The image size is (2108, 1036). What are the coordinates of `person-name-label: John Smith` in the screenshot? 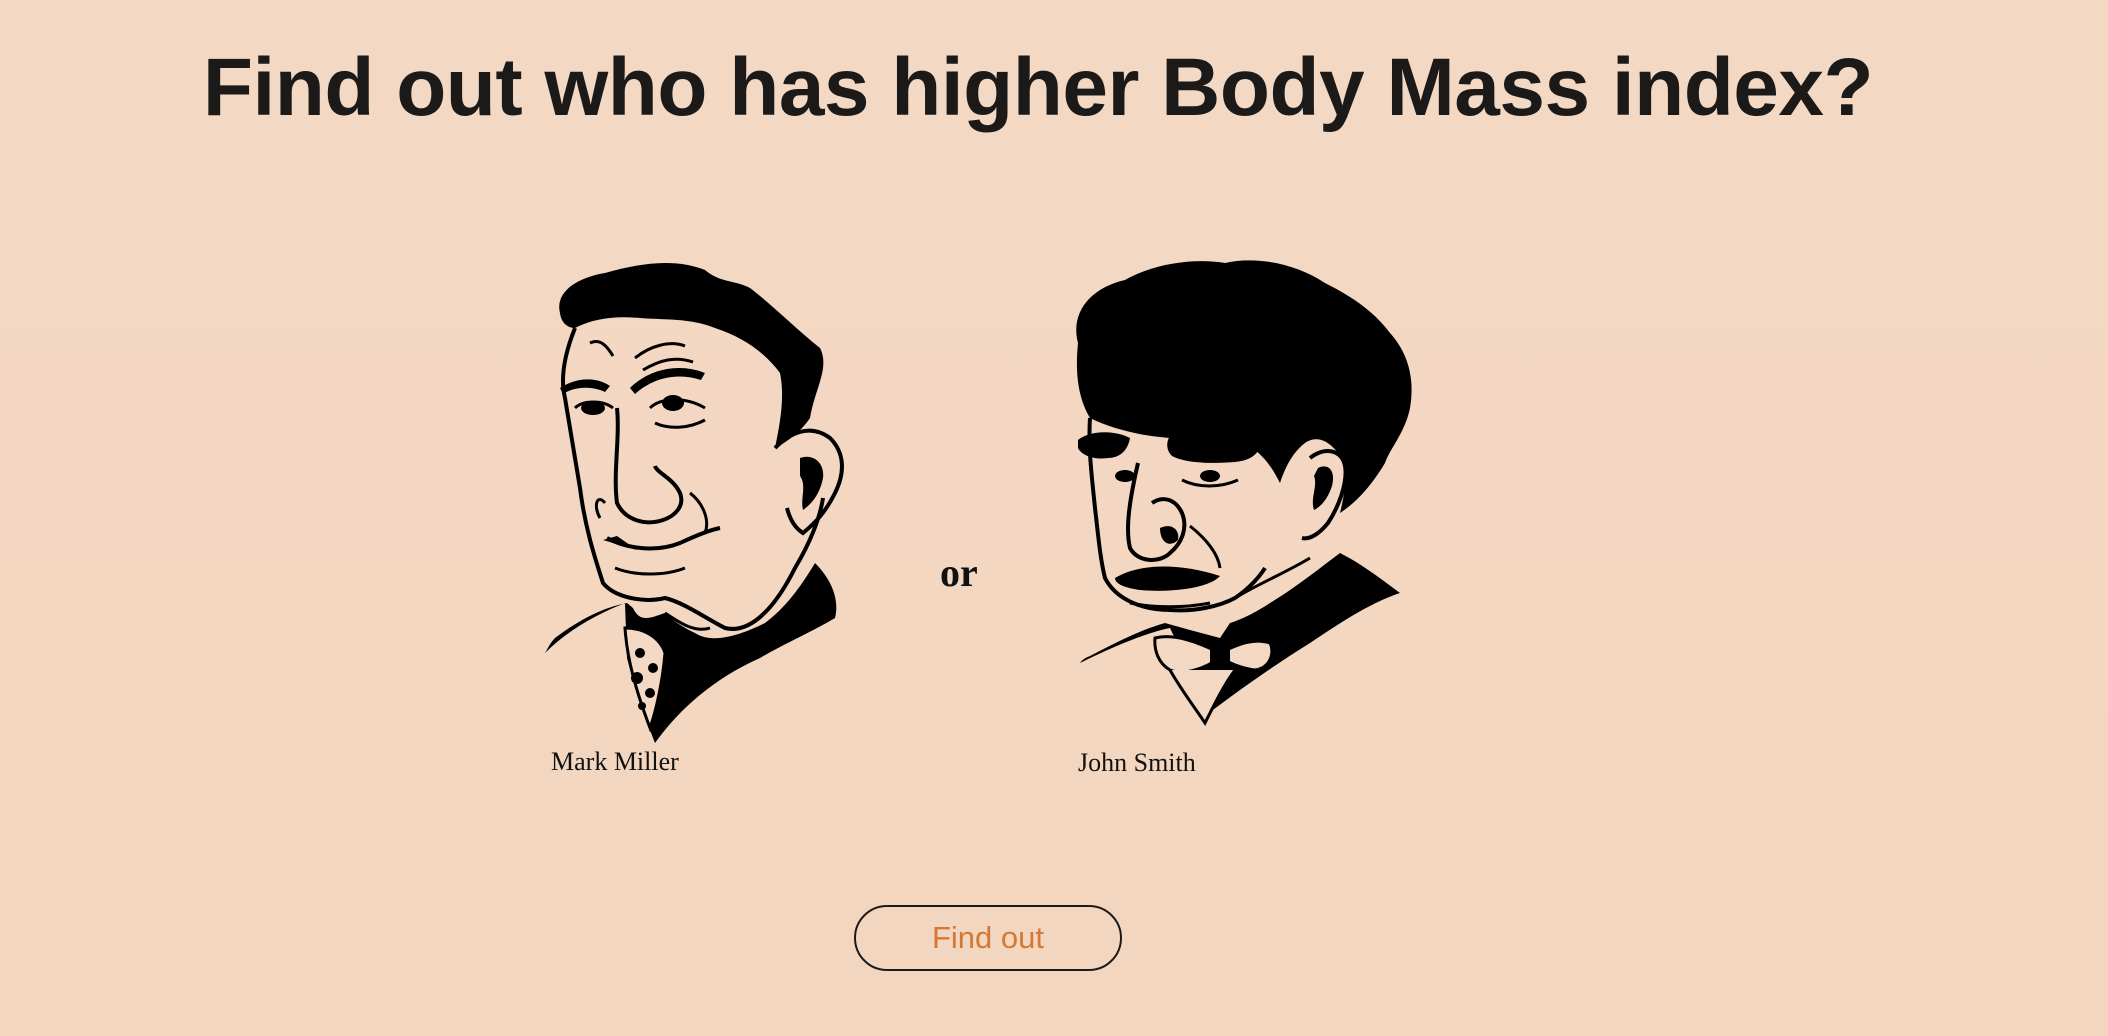 It's located at (1137, 762).